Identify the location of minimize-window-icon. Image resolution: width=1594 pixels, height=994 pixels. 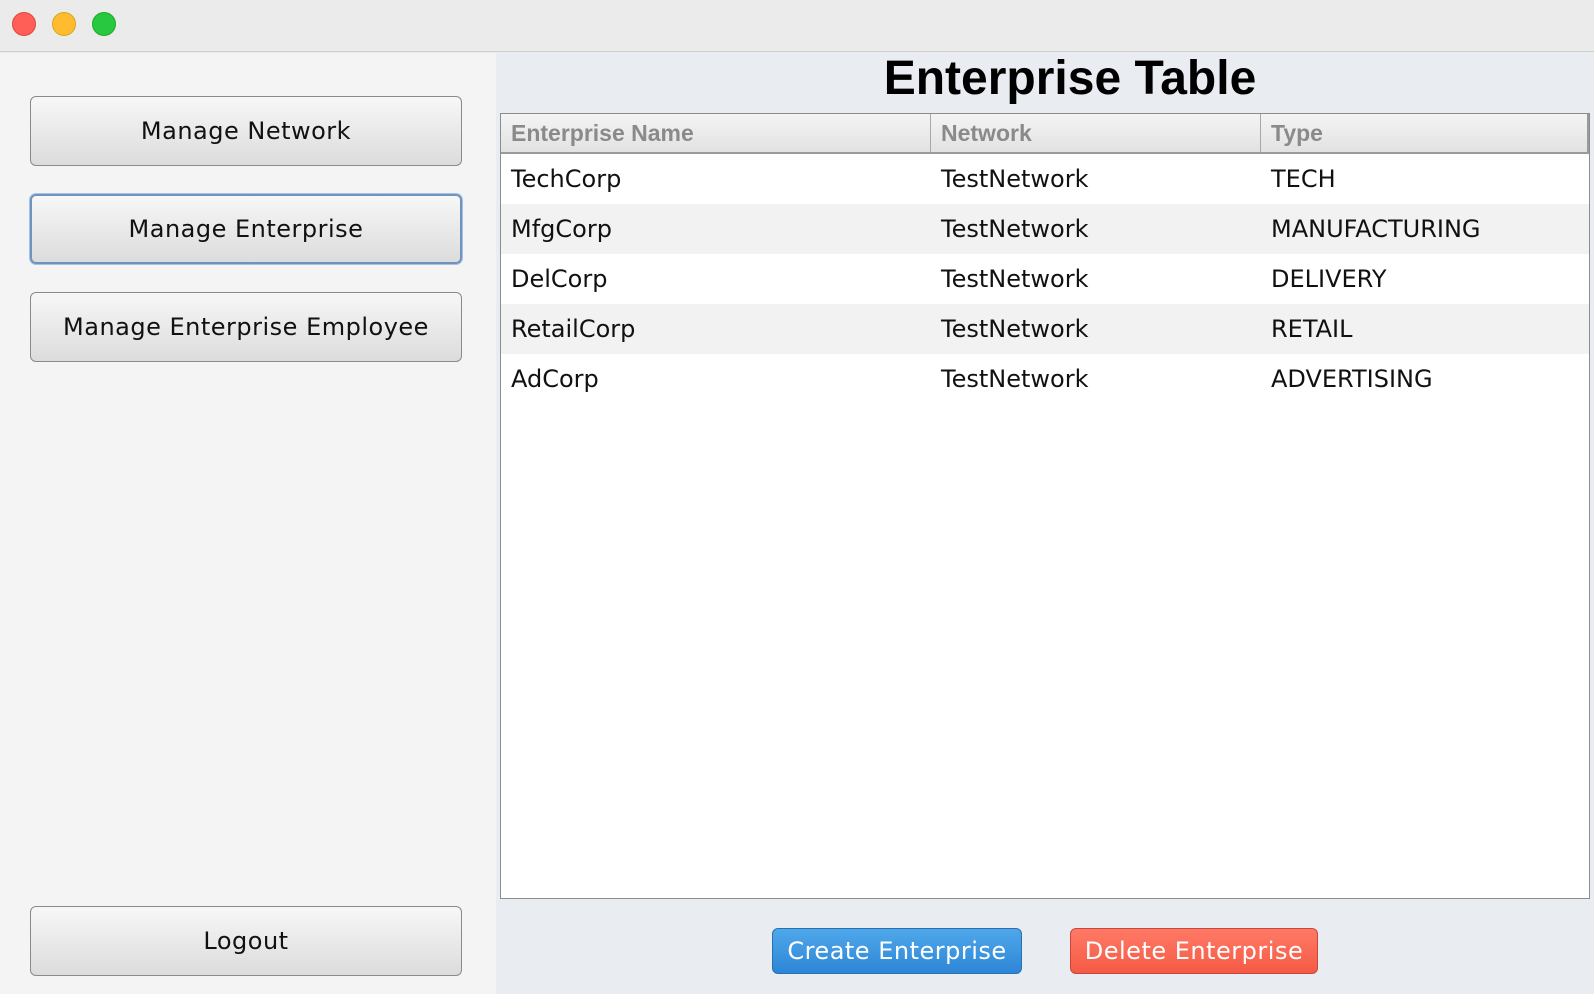
(64, 24).